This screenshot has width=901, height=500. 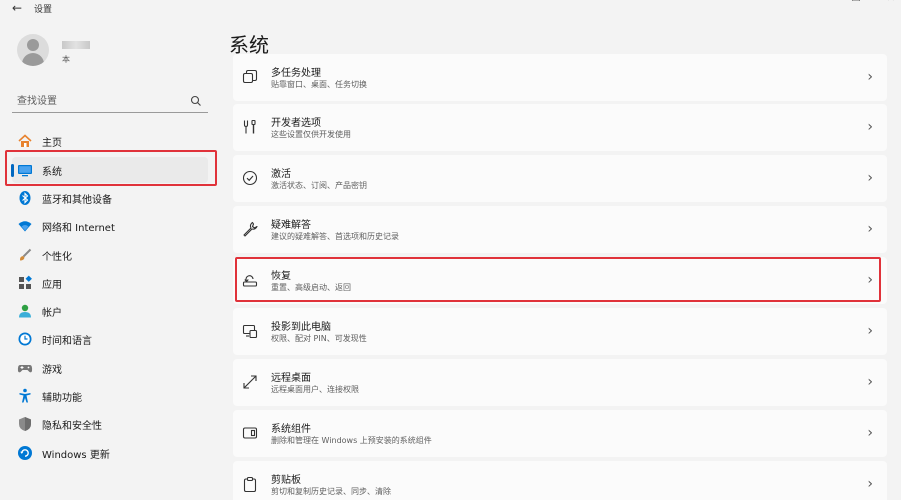 What do you see at coordinates (856, 2) in the screenshot?
I see `maximize-button: ❐` at bounding box center [856, 2].